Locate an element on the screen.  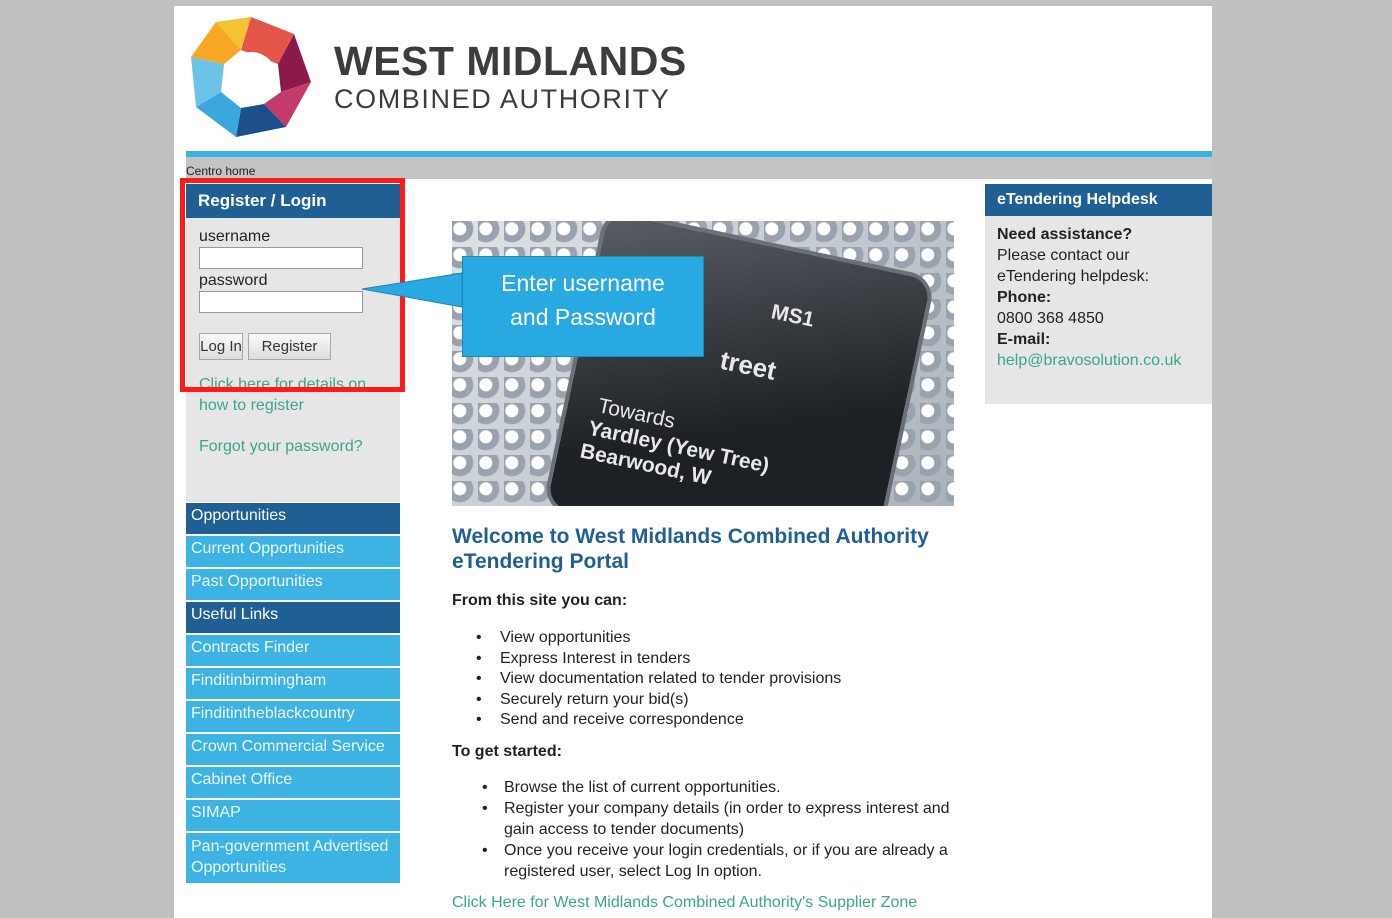
nav-item-crown-commercial: Crown Commercial Service is located at coordinates (293, 749).